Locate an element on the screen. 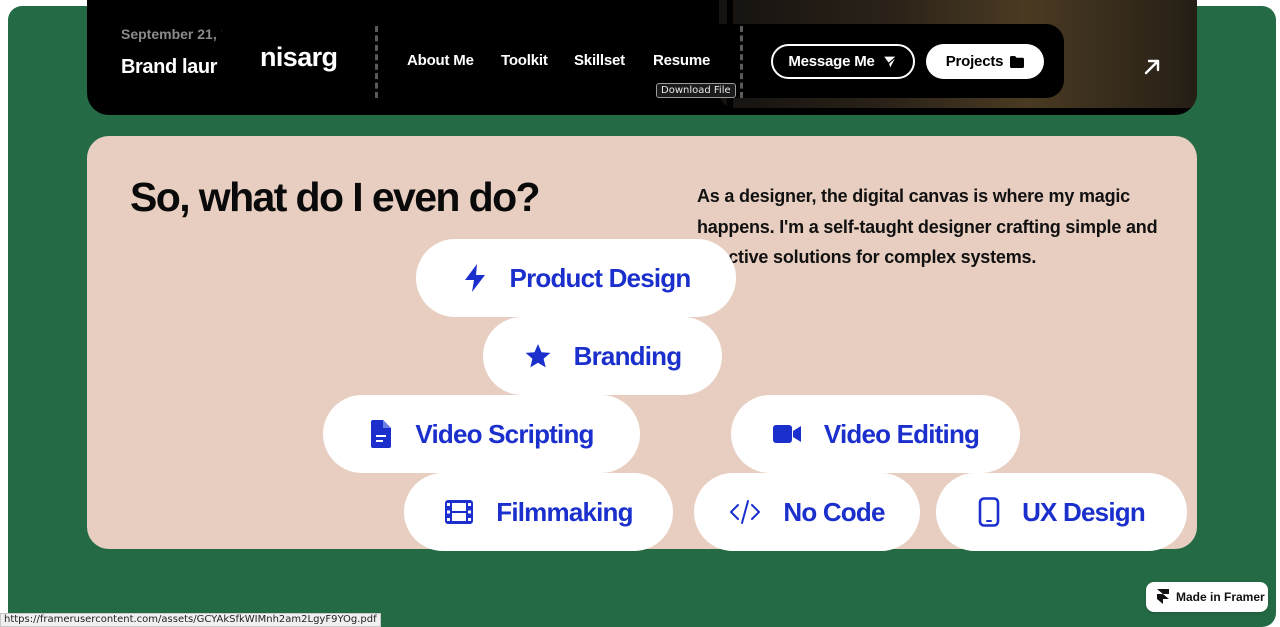 The image size is (1280, 627). chip-branding: Branding is located at coordinates (602, 356).